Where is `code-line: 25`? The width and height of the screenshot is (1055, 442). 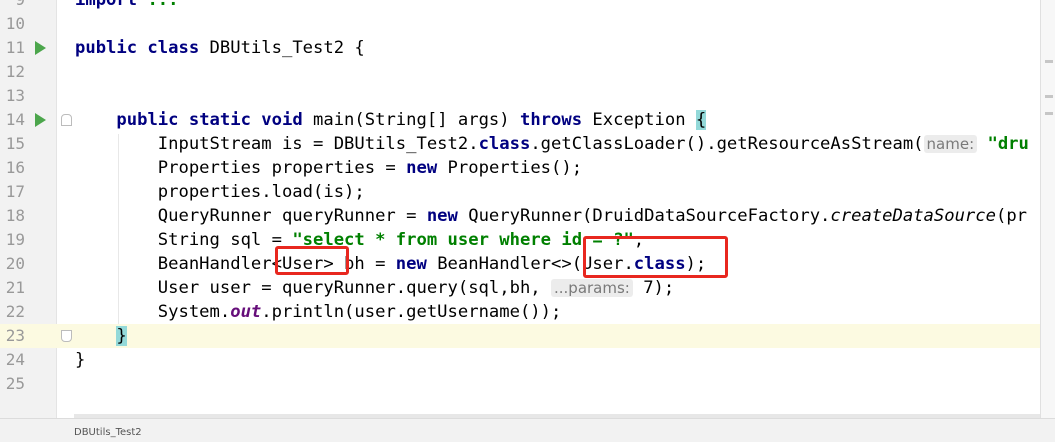
code-line: 25 is located at coordinates (527, 384).